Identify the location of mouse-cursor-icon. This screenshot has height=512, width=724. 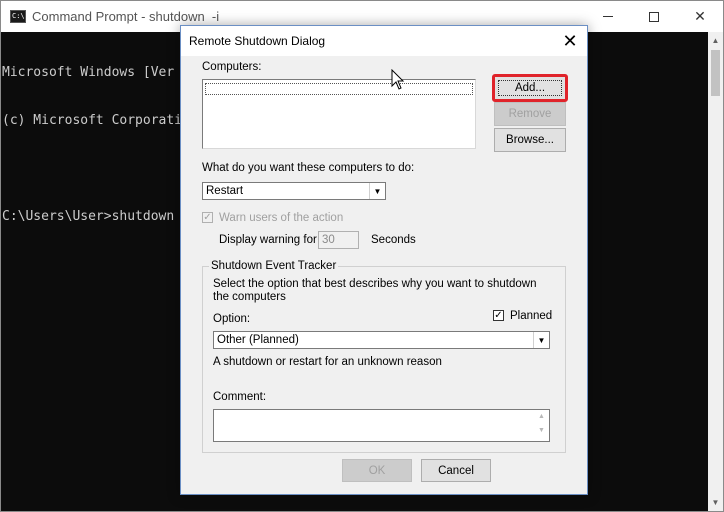
(398, 79).